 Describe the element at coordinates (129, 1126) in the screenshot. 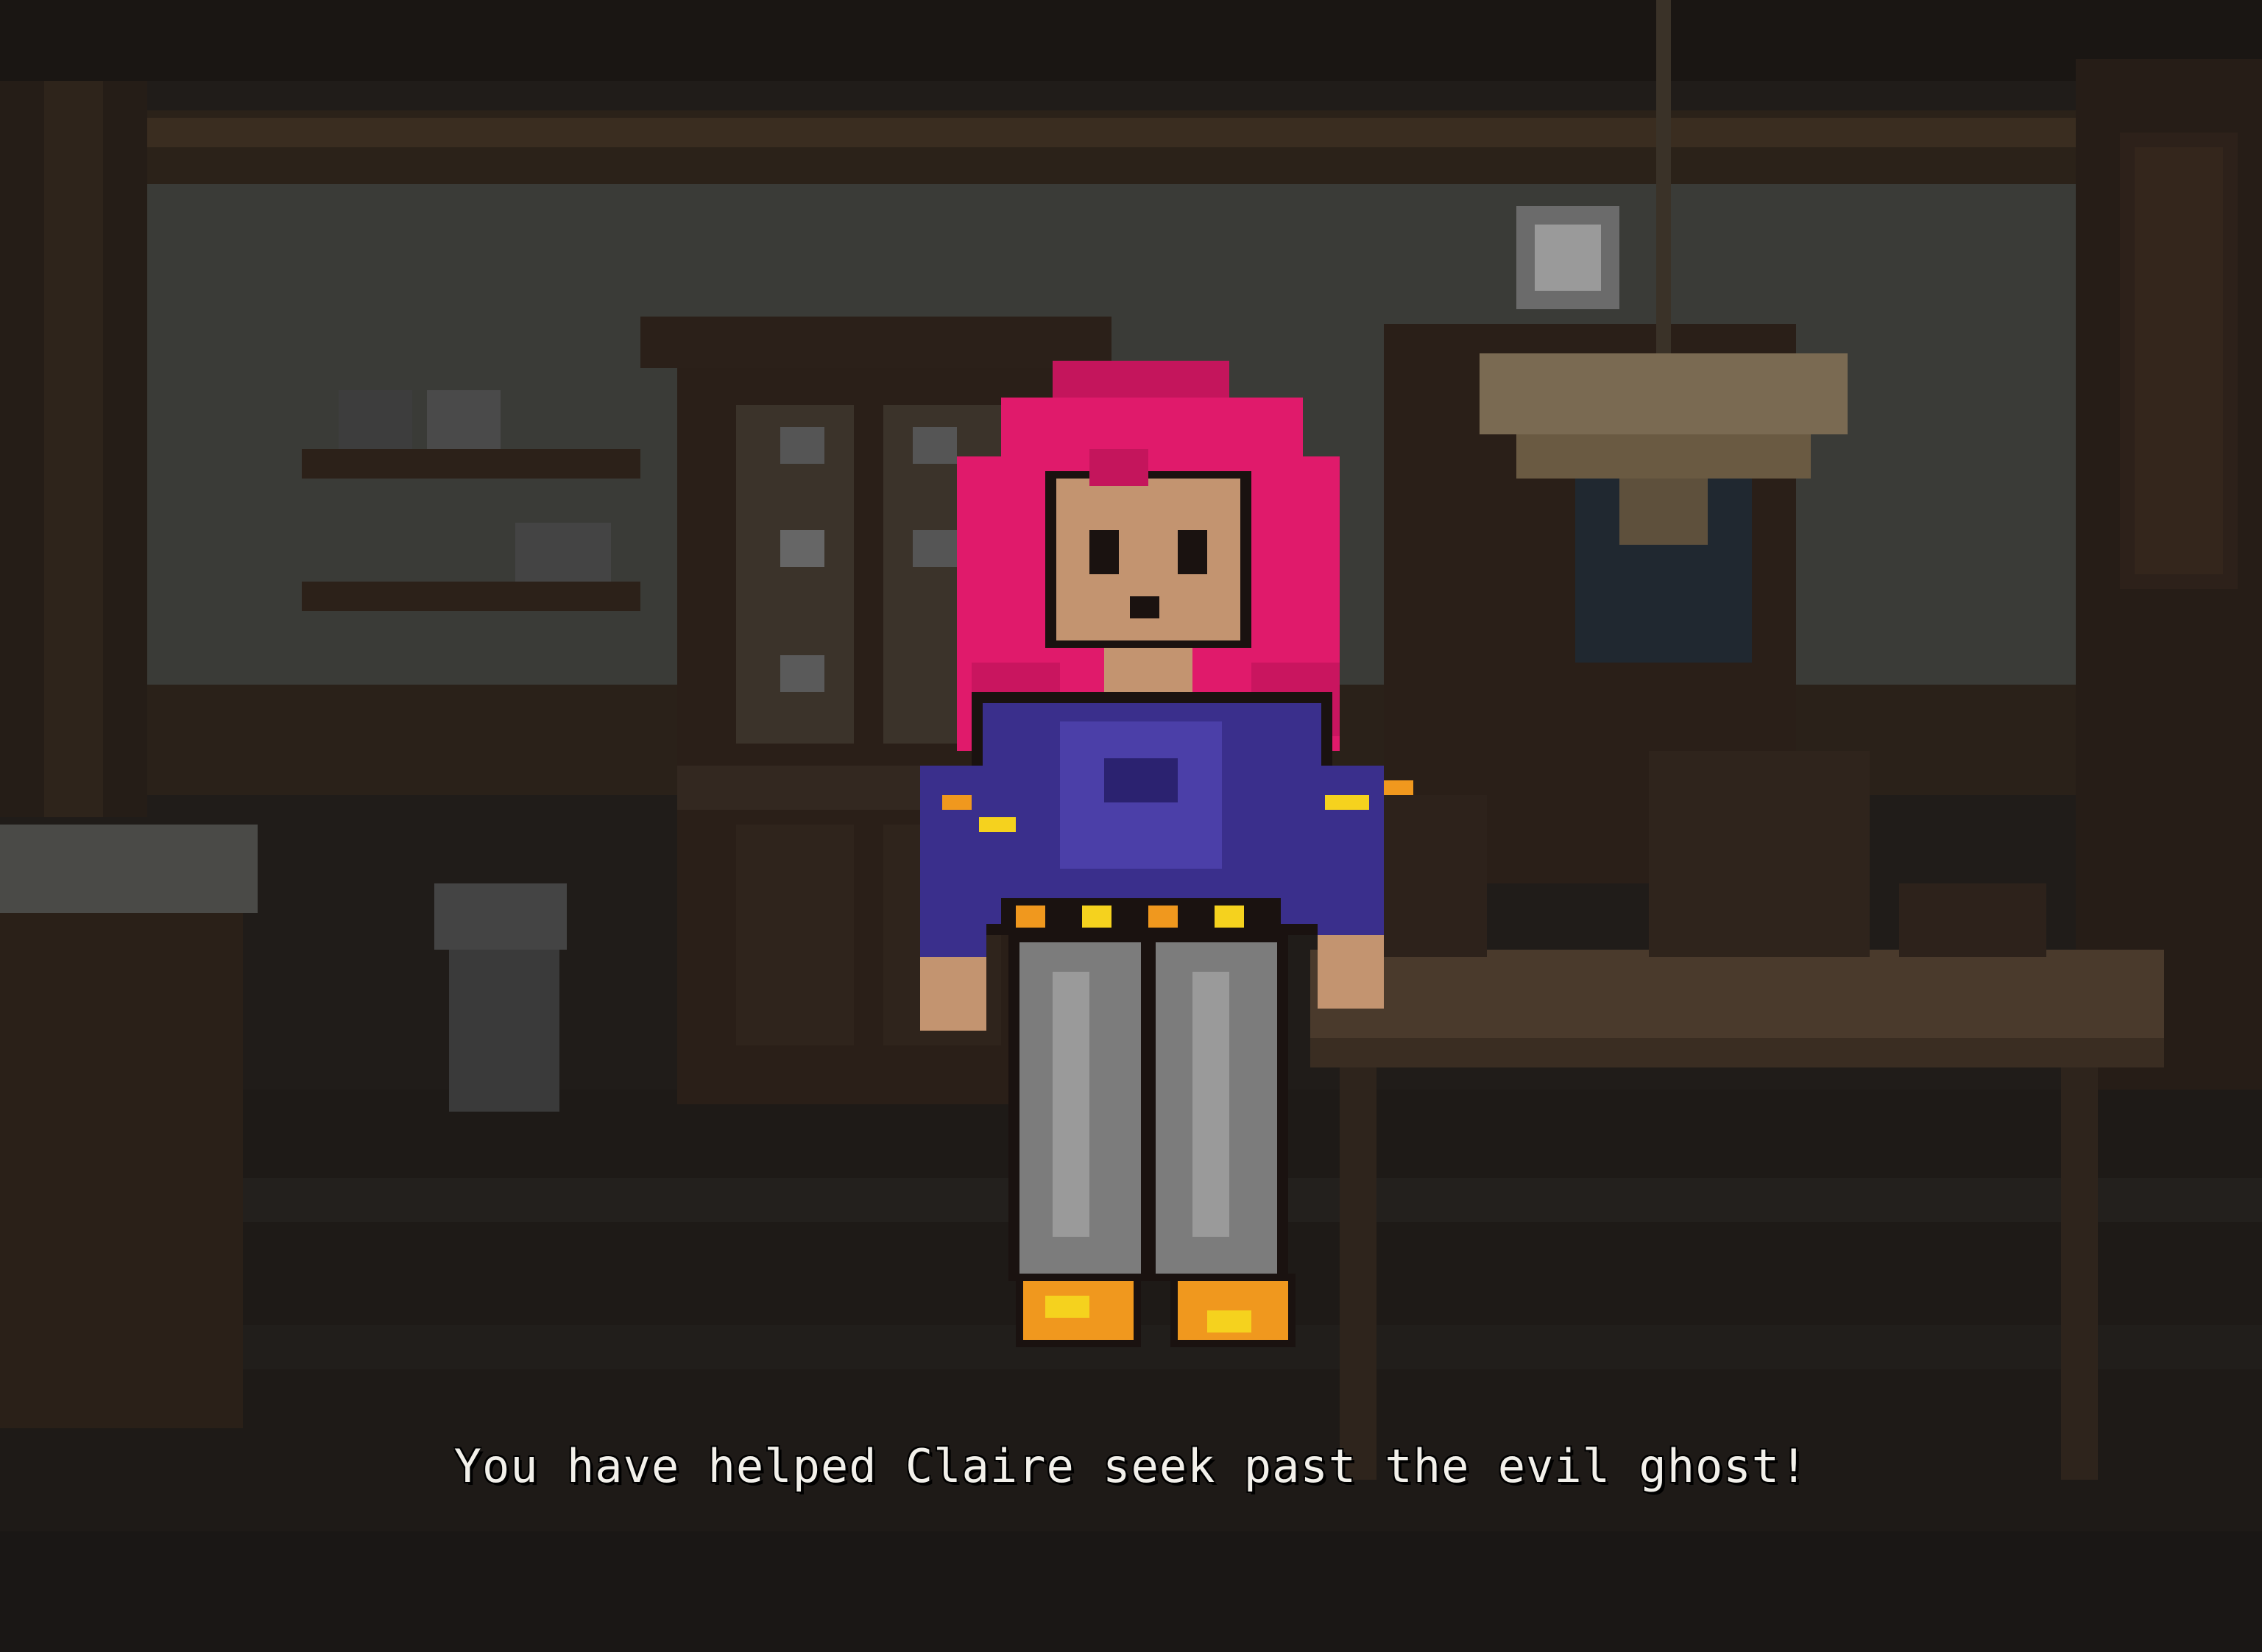

I see `side-table` at that location.